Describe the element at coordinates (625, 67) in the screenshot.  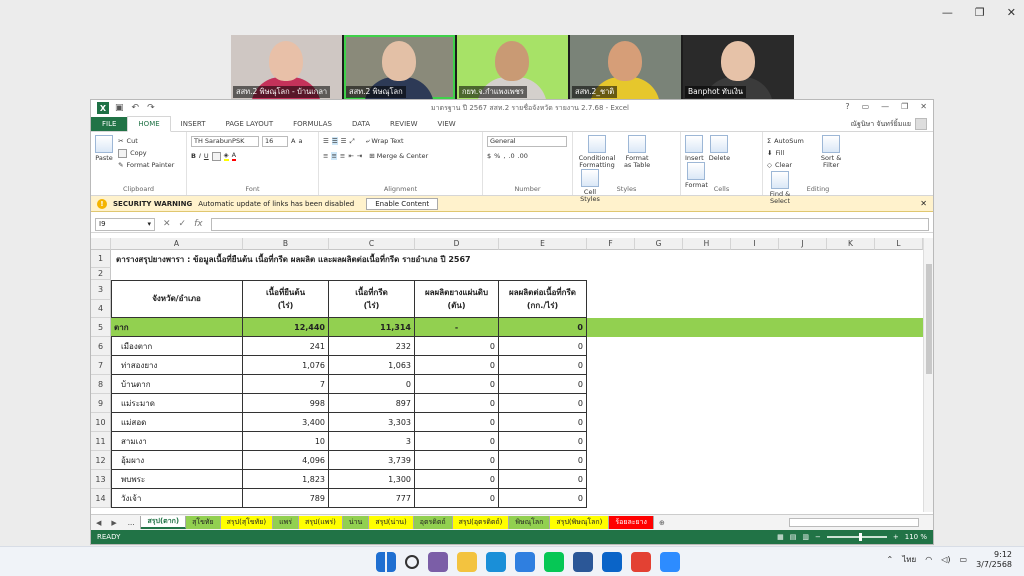
I see `participant-tile: สสท.2_ชาติ` at that location.